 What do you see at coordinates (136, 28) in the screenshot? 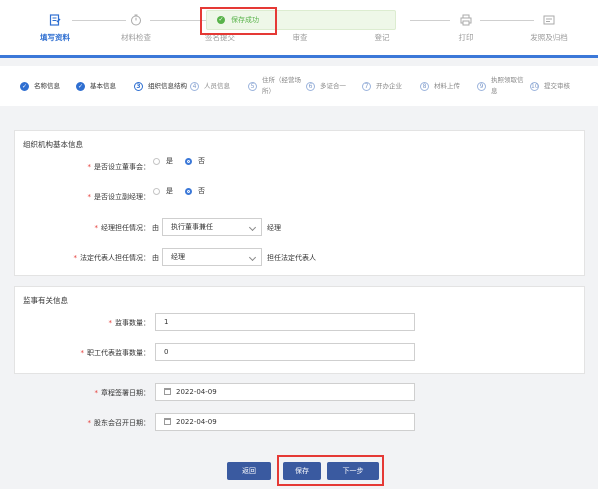
I see `top-step-material-check: 材料检查` at bounding box center [136, 28].